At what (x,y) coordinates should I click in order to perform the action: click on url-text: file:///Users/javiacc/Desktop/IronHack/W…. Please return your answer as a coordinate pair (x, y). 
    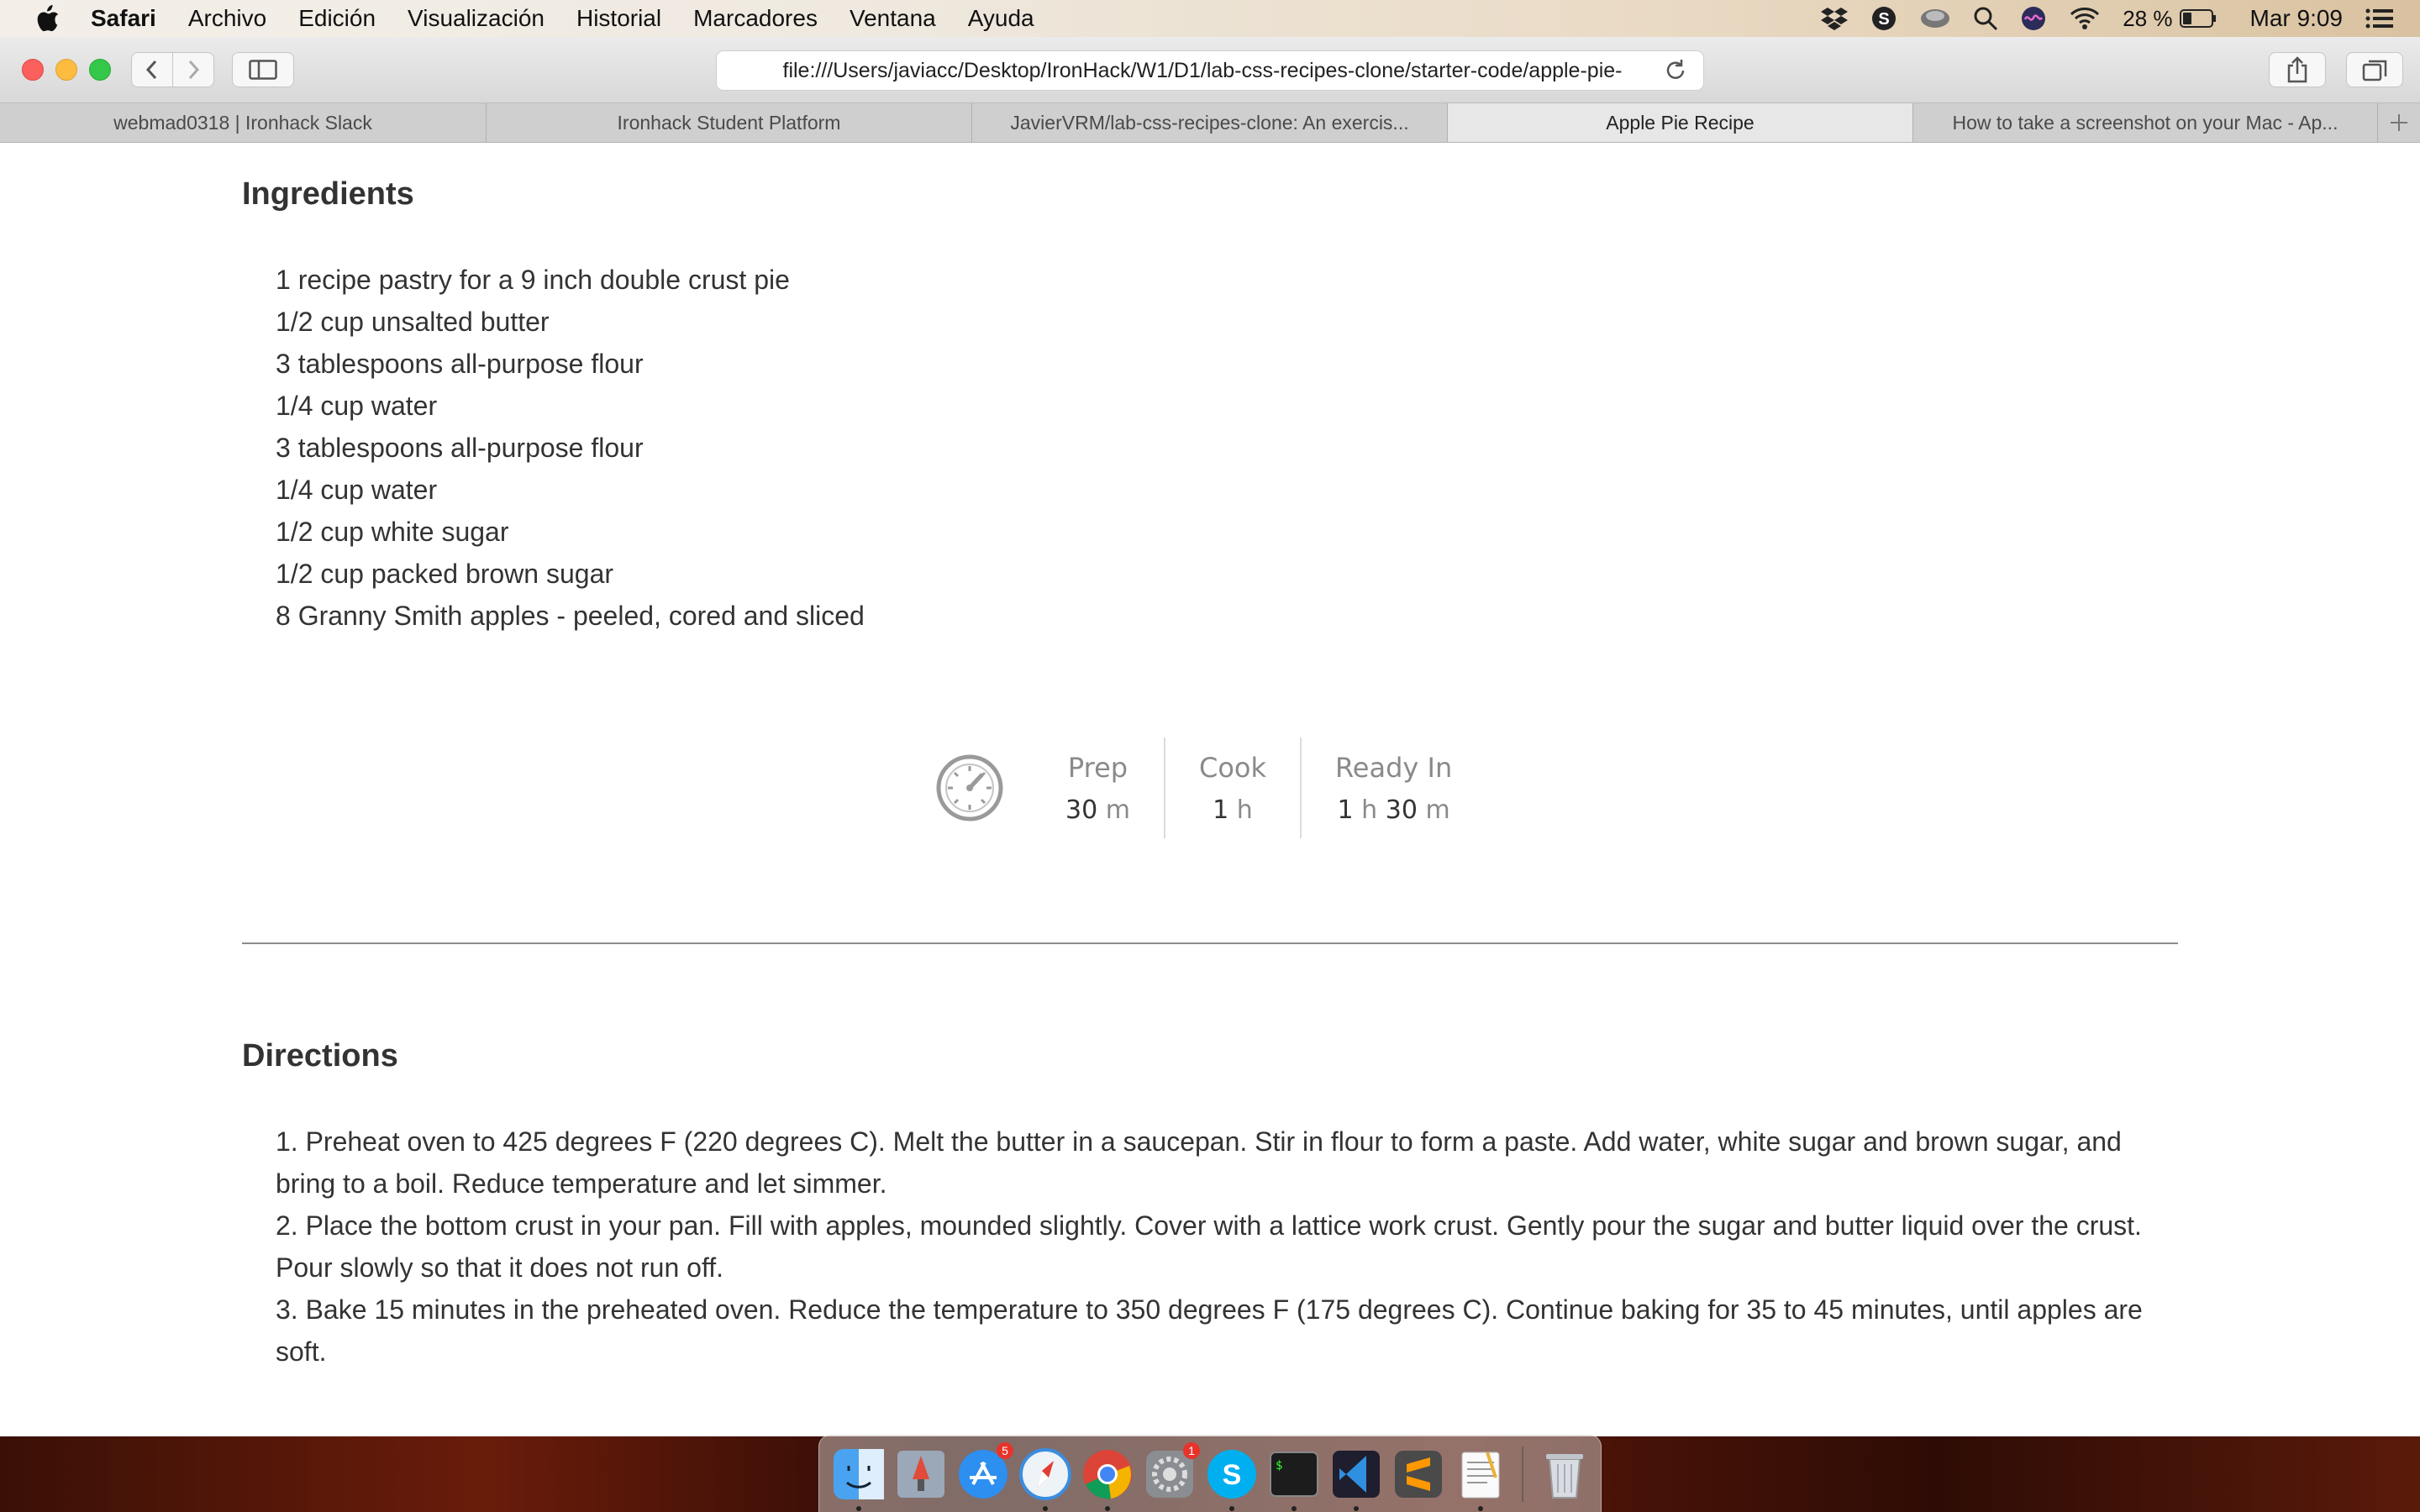
    Looking at the image, I should click on (1190, 71).